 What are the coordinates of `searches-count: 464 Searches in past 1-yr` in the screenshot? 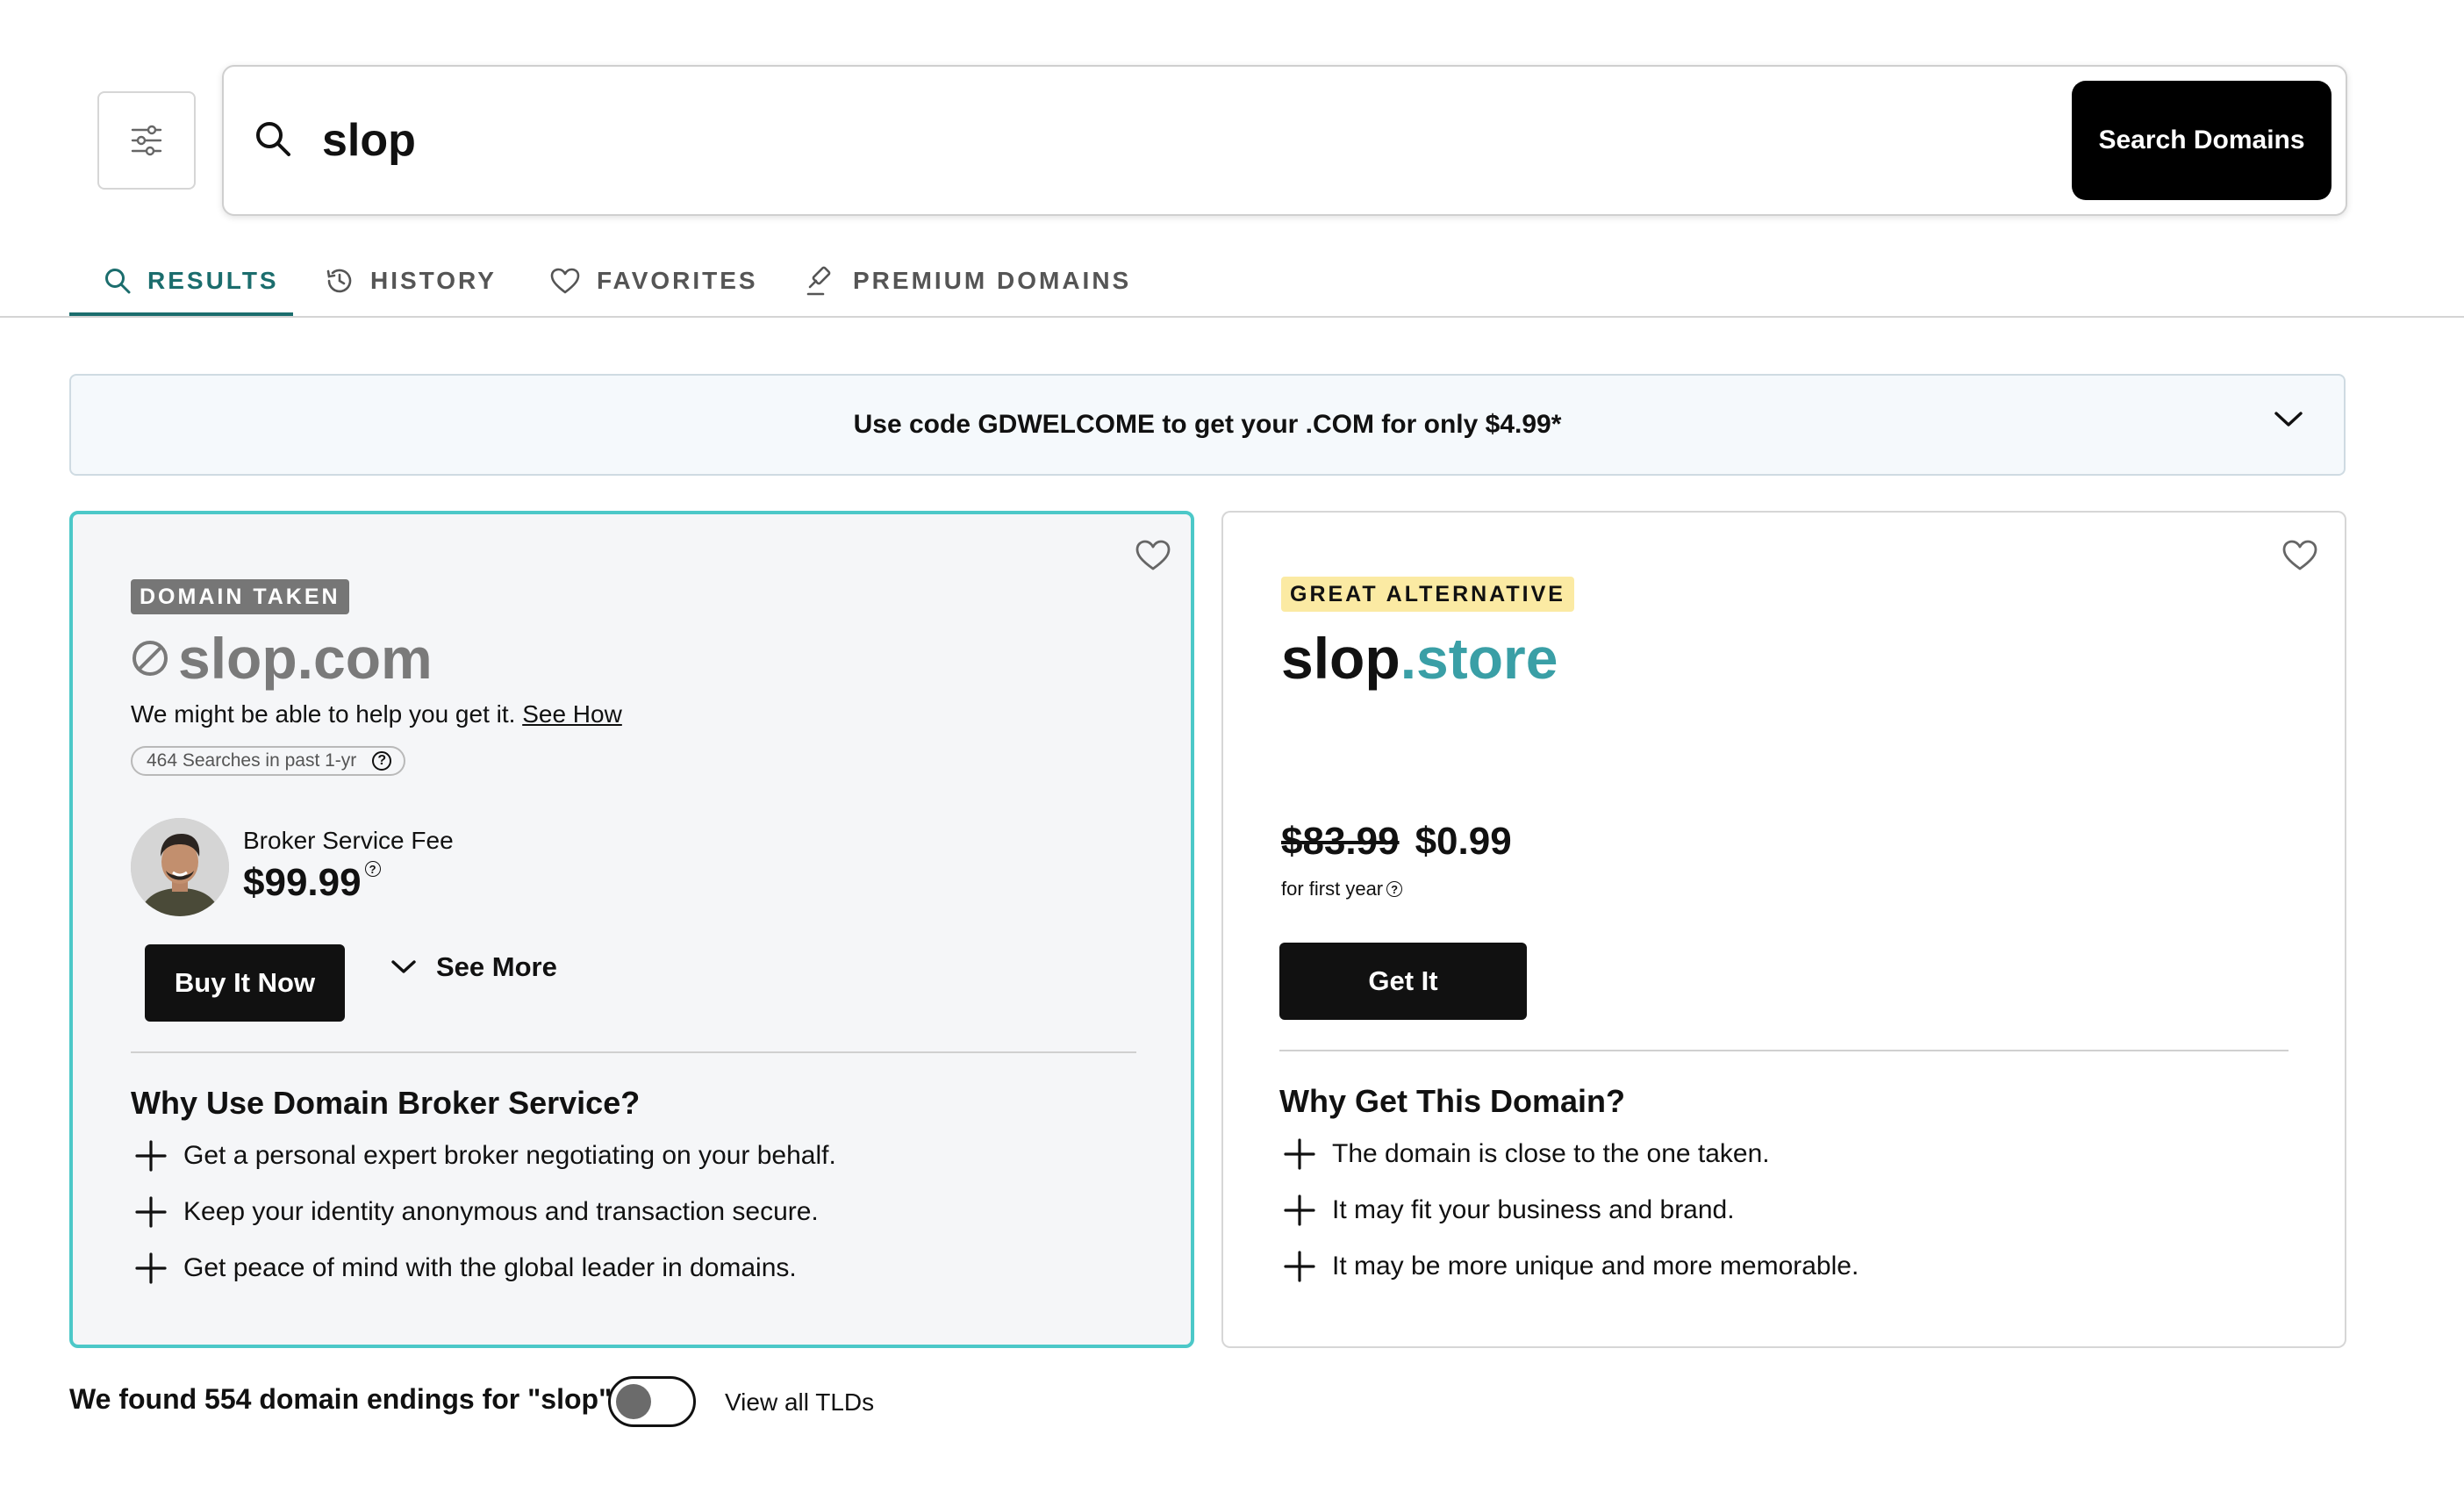 It's located at (252, 760).